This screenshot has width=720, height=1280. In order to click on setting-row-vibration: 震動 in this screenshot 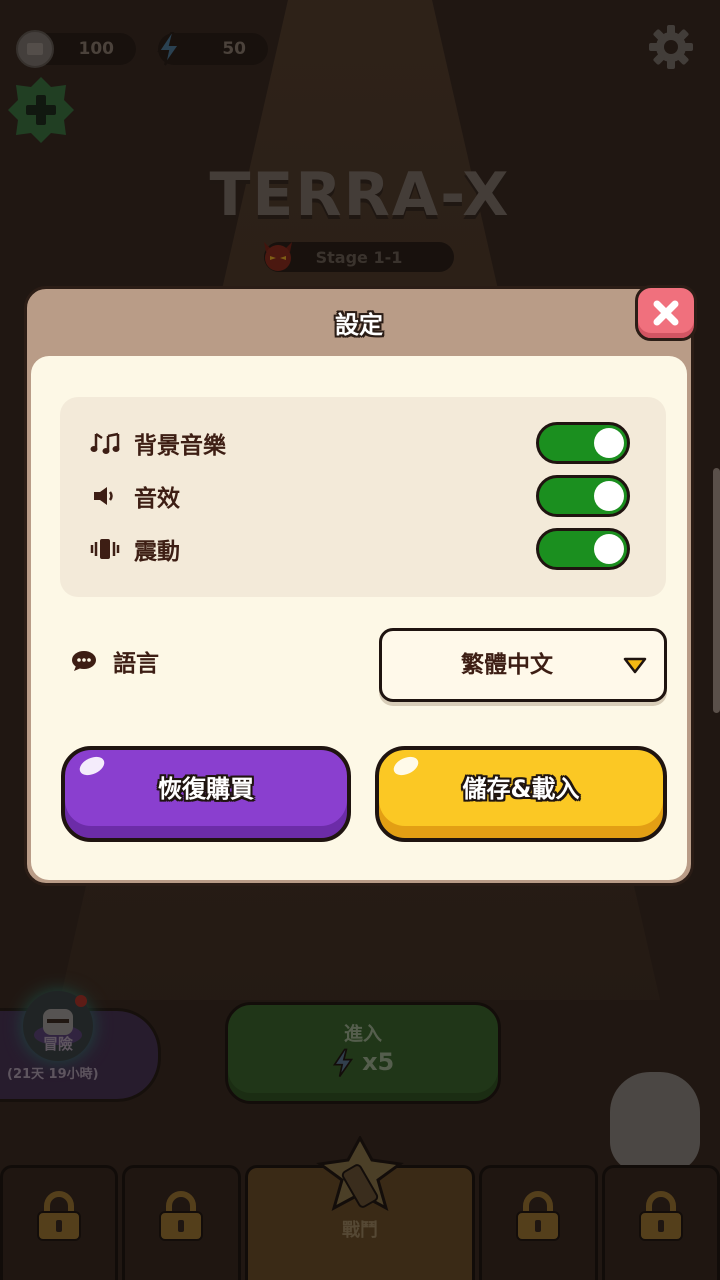, I will do `click(135, 549)`.